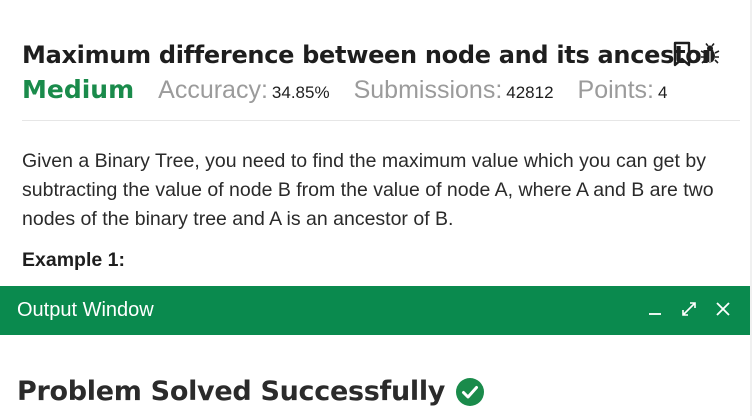 The width and height of the screenshot is (752, 416). I want to click on submissions-label: Submissions:, so click(428, 90).